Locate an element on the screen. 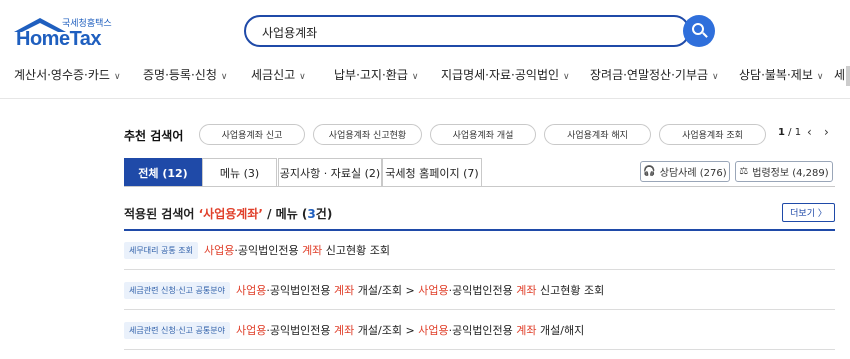 The width and height of the screenshot is (850, 359). nav-item-partial: 세 is located at coordinates (839, 74).